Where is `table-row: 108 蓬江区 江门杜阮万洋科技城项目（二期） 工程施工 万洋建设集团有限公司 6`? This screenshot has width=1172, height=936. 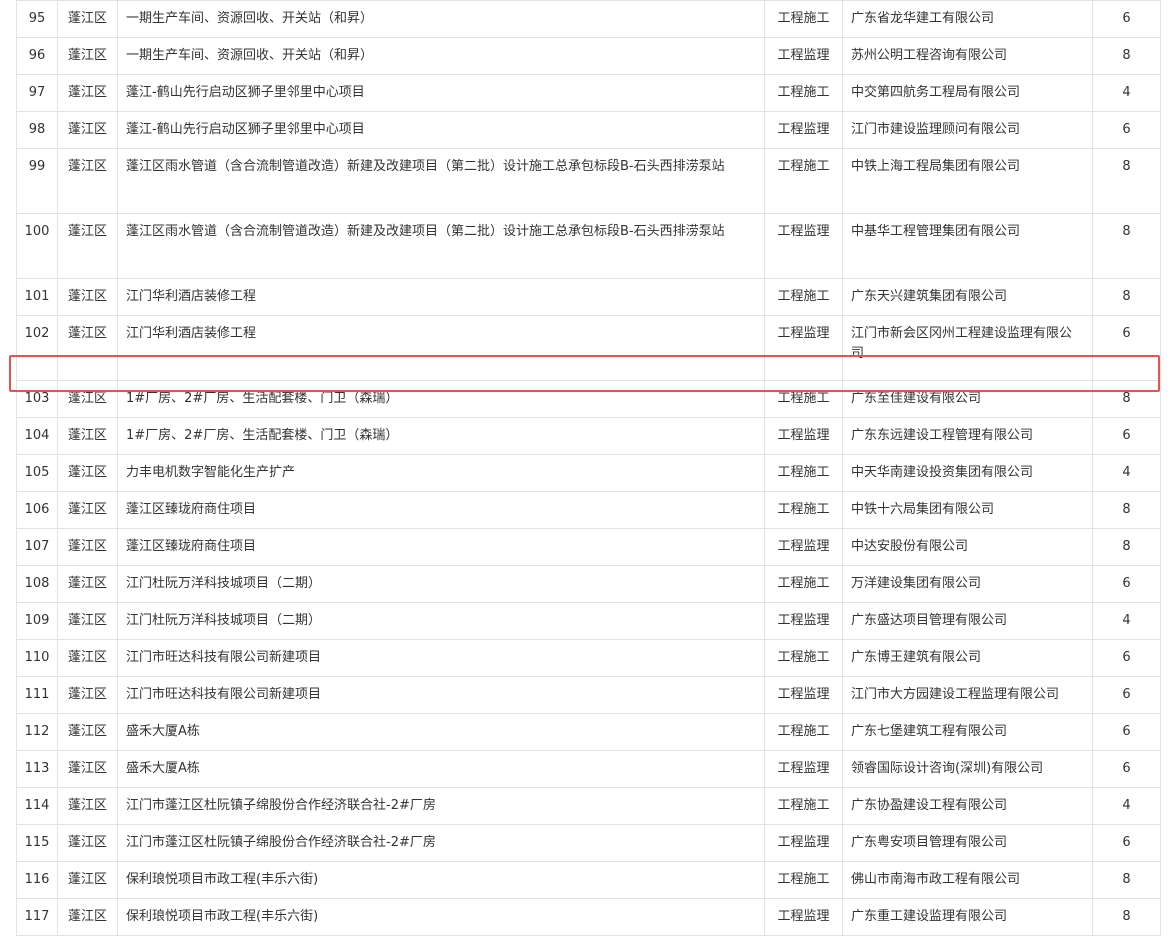 table-row: 108 蓬江区 江门杜阮万洋科技城项目（二期） 工程施工 万洋建设集团有限公司 6 is located at coordinates (588, 584).